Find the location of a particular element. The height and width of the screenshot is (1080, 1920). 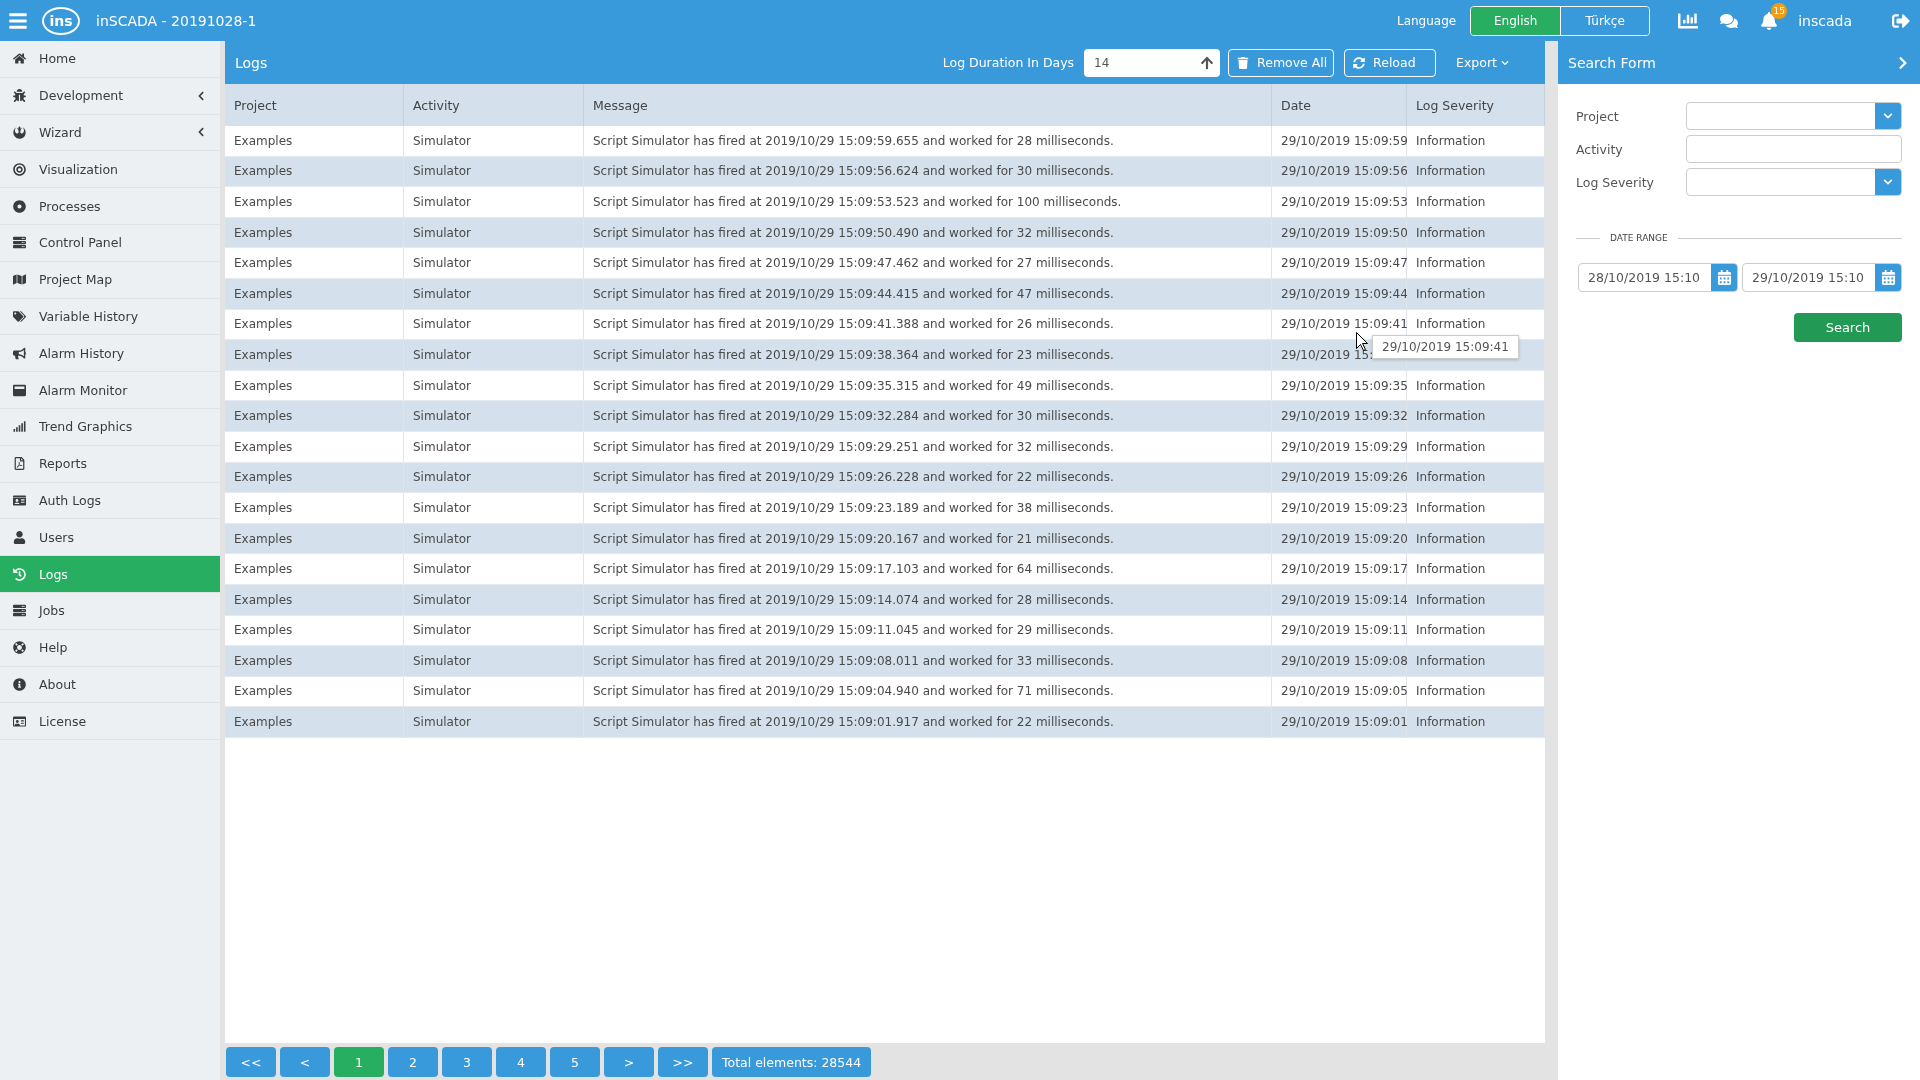

chat-icon is located at coordinates (1729, 20).